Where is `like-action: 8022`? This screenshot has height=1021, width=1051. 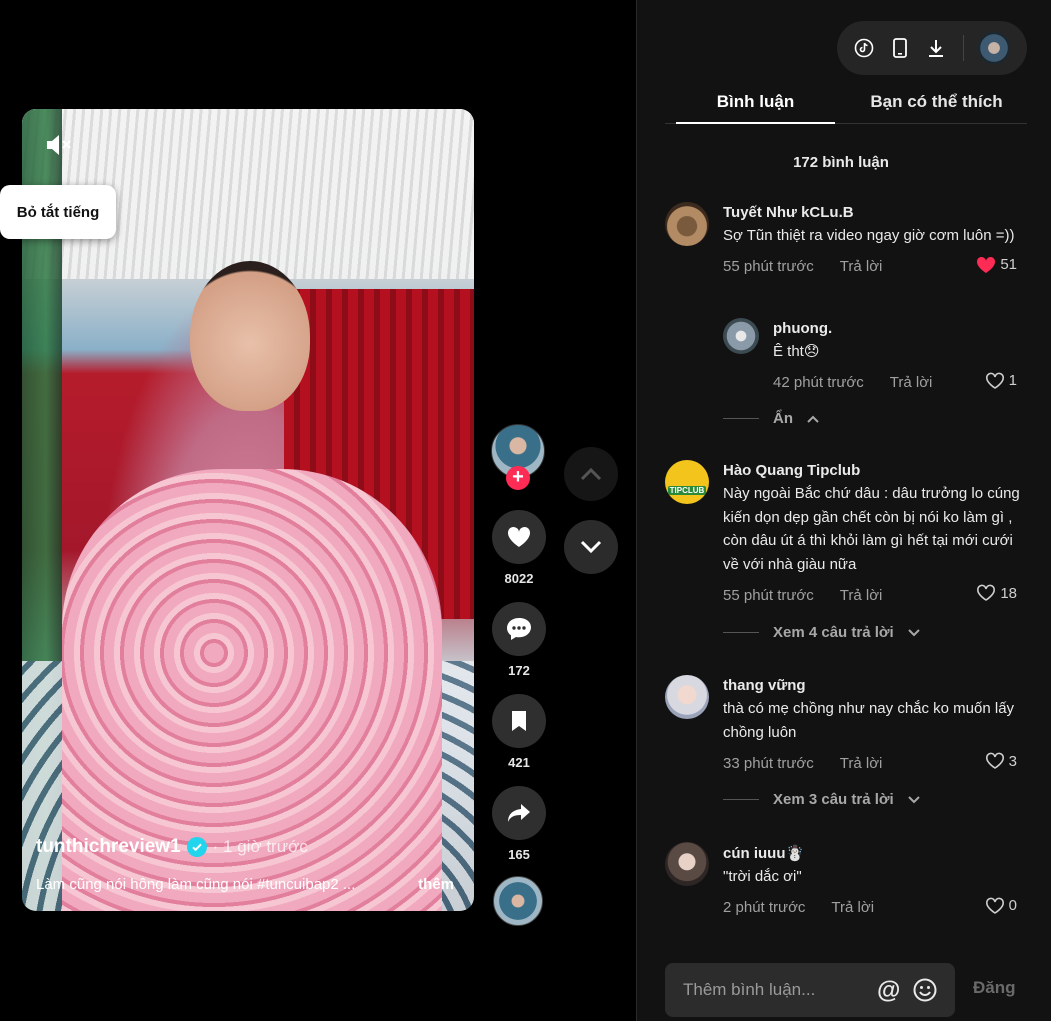
like-action: 8022 is located at coordinates (519, 548).